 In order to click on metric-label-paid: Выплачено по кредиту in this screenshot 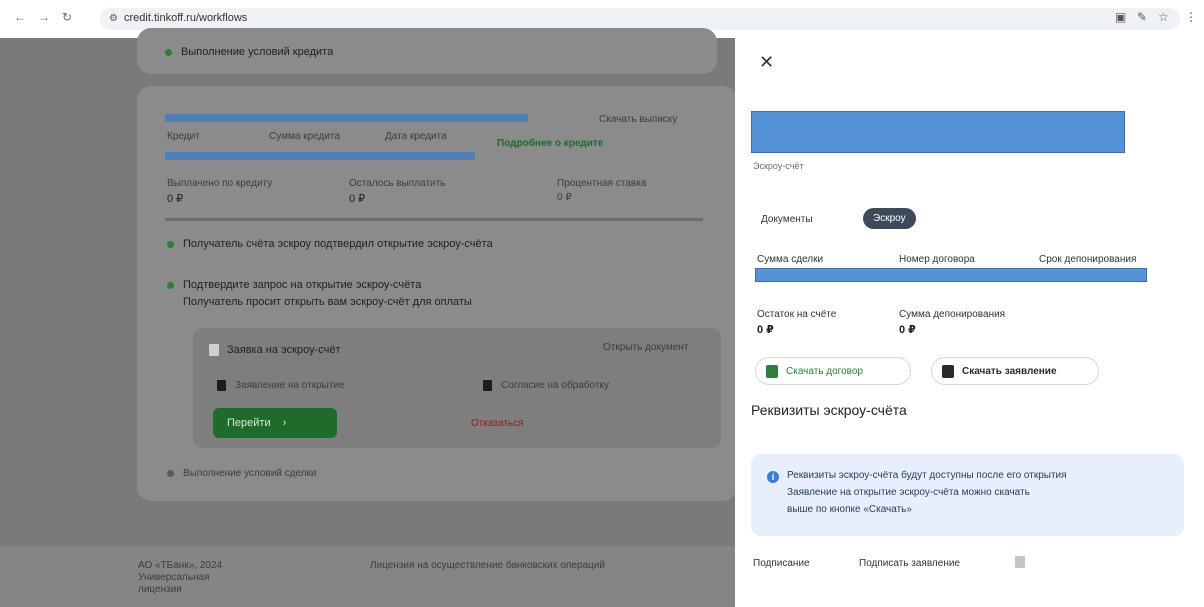, I will do `click(220, 183)`.